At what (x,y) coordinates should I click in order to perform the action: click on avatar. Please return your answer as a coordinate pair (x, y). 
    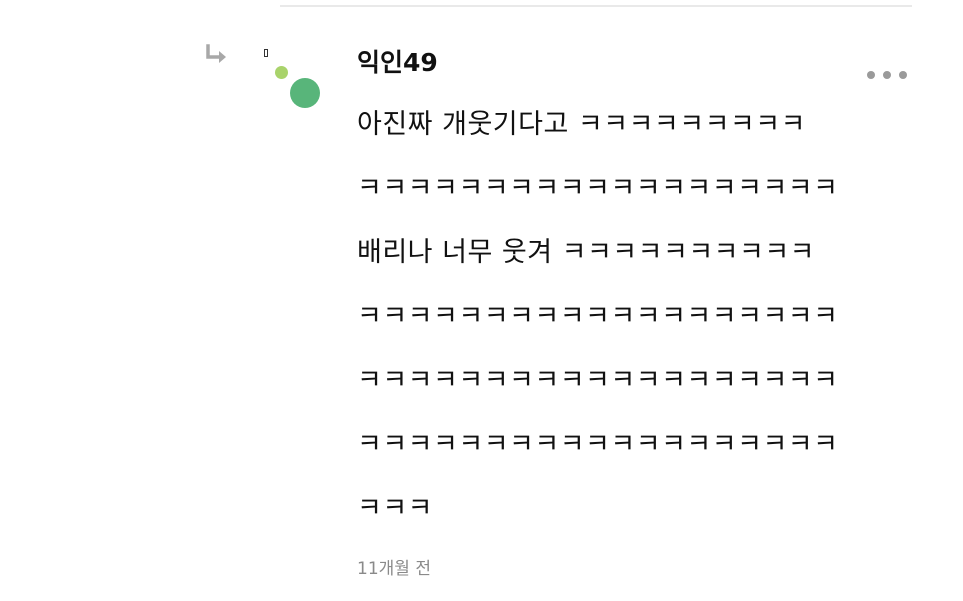
    Looking at the image, I should click on (294, 79).